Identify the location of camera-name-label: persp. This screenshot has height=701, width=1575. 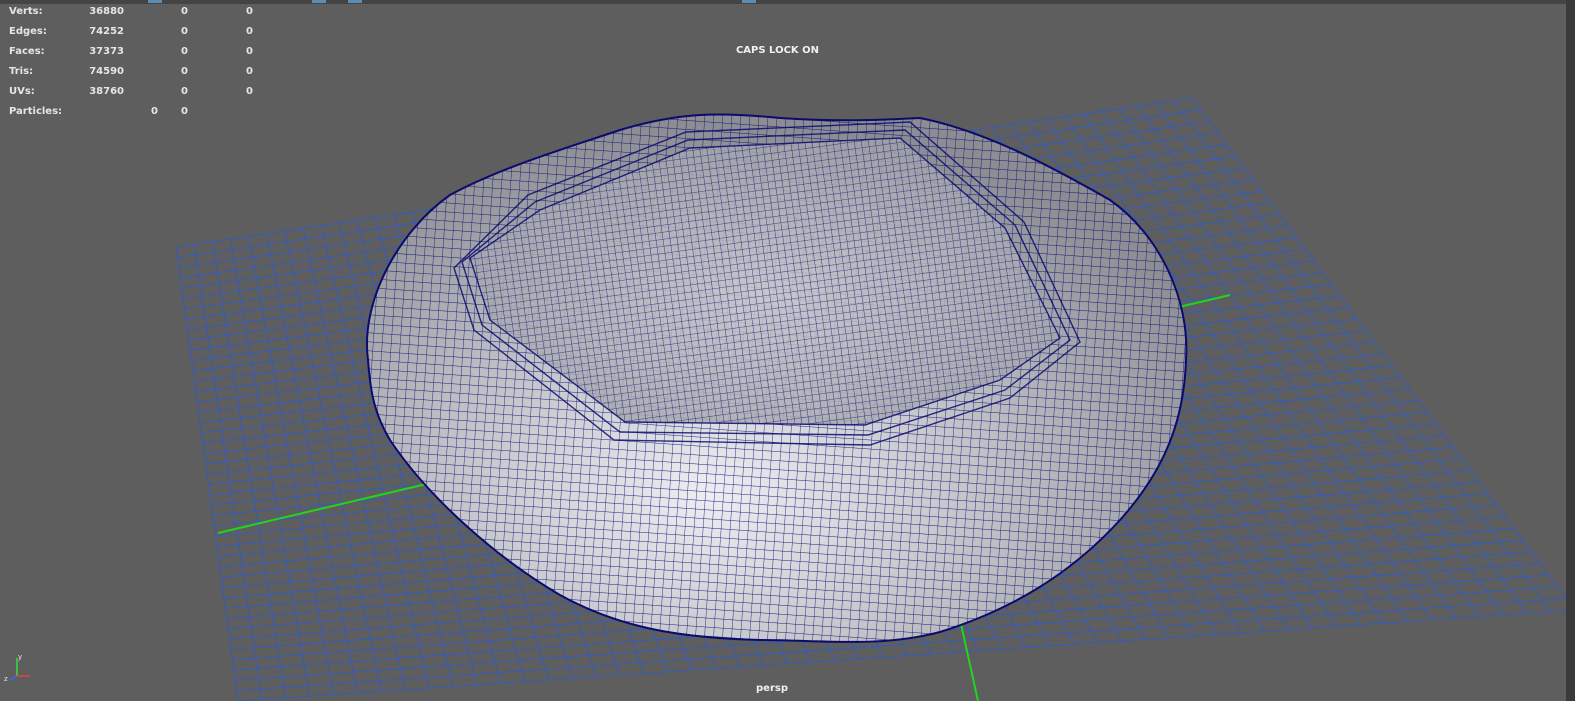
(772, 688).